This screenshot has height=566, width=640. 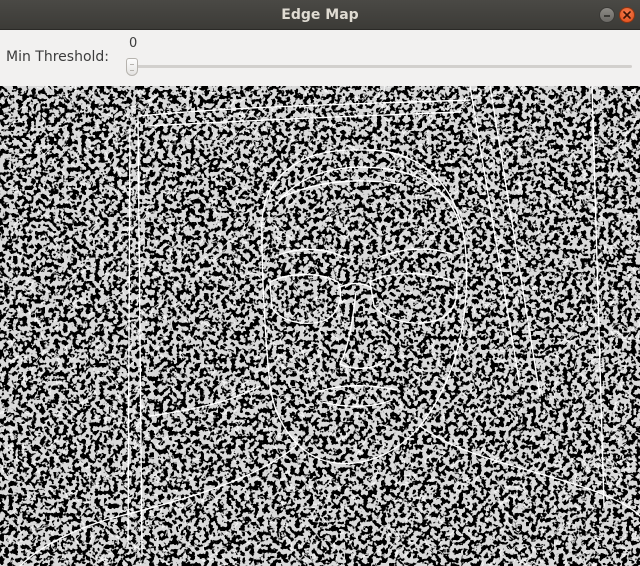 What do you see at coordinates (133, 43) in the screenshot?
I see `threshold-value: 0` at bounding box center [133, 43].